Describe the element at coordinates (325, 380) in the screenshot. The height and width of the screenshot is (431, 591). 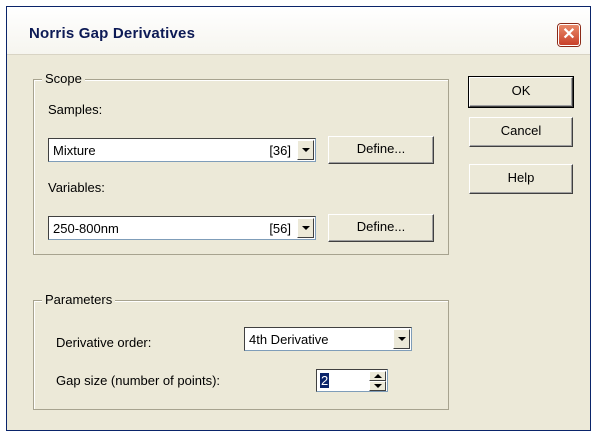
I see `gap-size-value: 2` at that location.